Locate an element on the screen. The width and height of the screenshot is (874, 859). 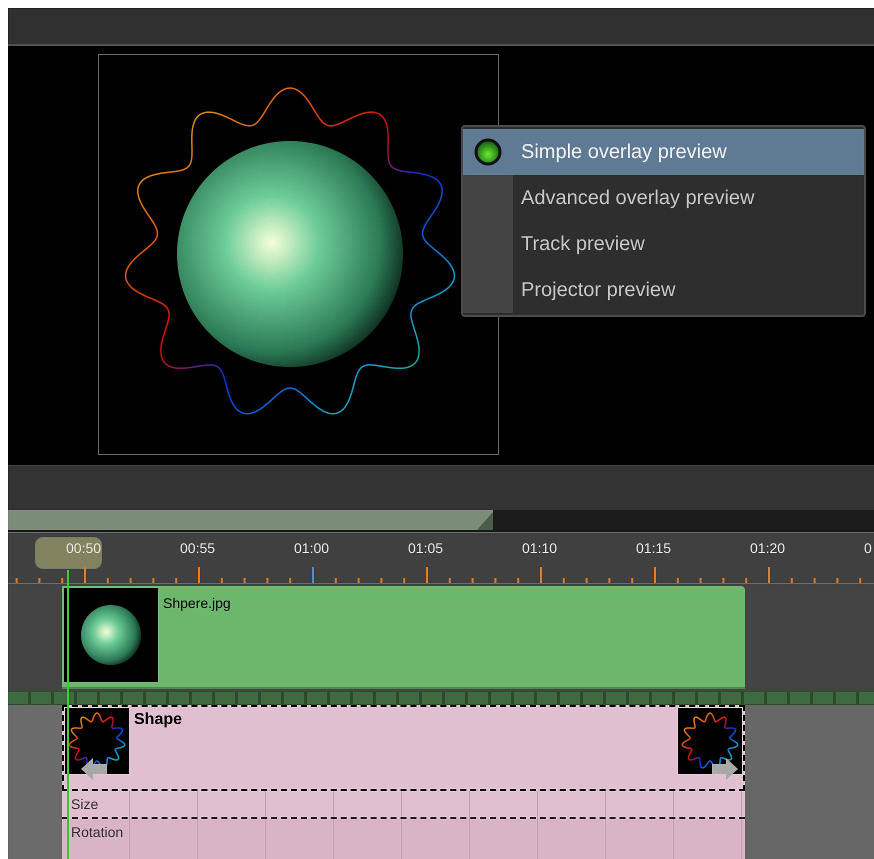
clip-title: Shpere.jpg is located at coordinates (197, 604).